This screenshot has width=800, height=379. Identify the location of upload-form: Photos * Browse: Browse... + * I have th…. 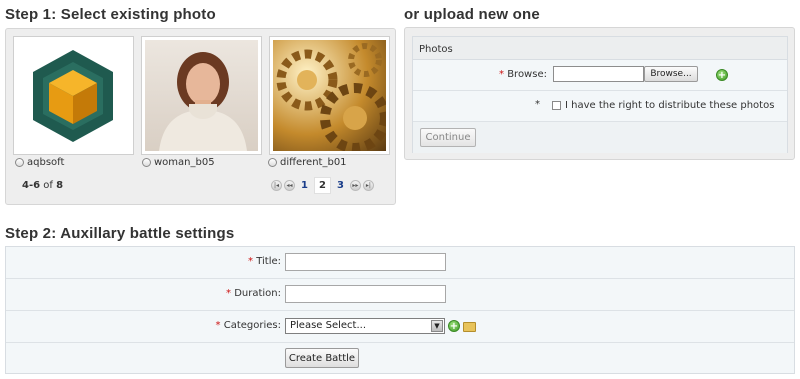
(600, 94).